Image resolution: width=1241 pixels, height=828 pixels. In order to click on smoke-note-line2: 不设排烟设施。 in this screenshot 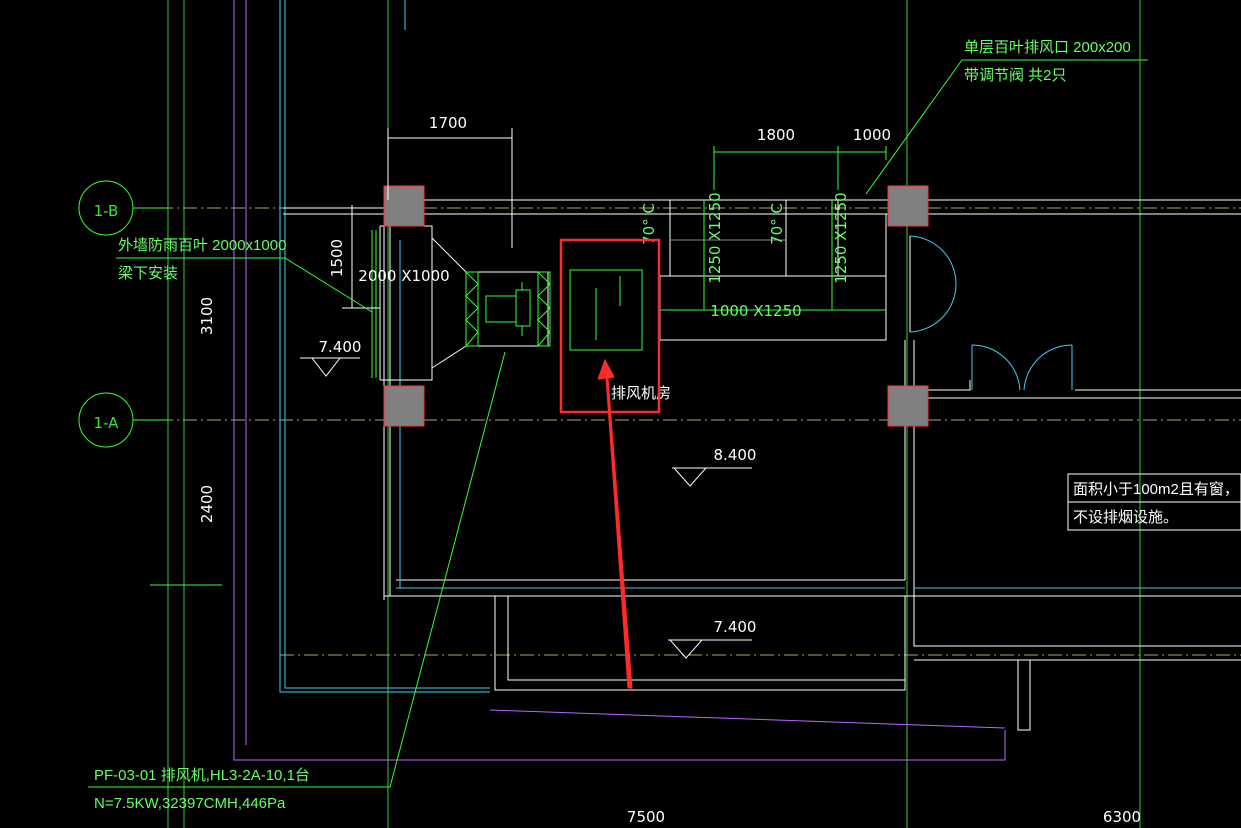, I will do `click(1125, 517)`.